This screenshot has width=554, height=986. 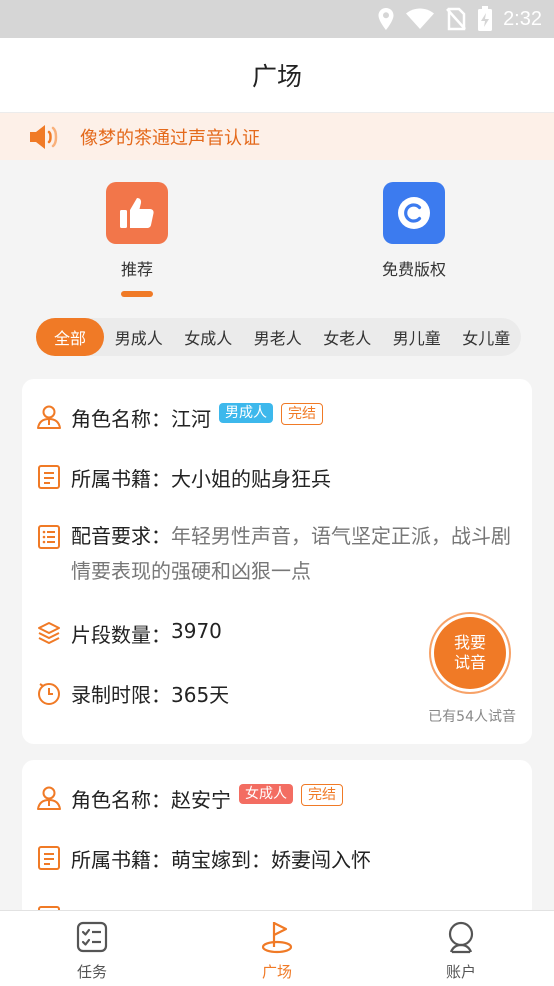 I want to click on tab-label: 任务, so click(x=91, y=972).